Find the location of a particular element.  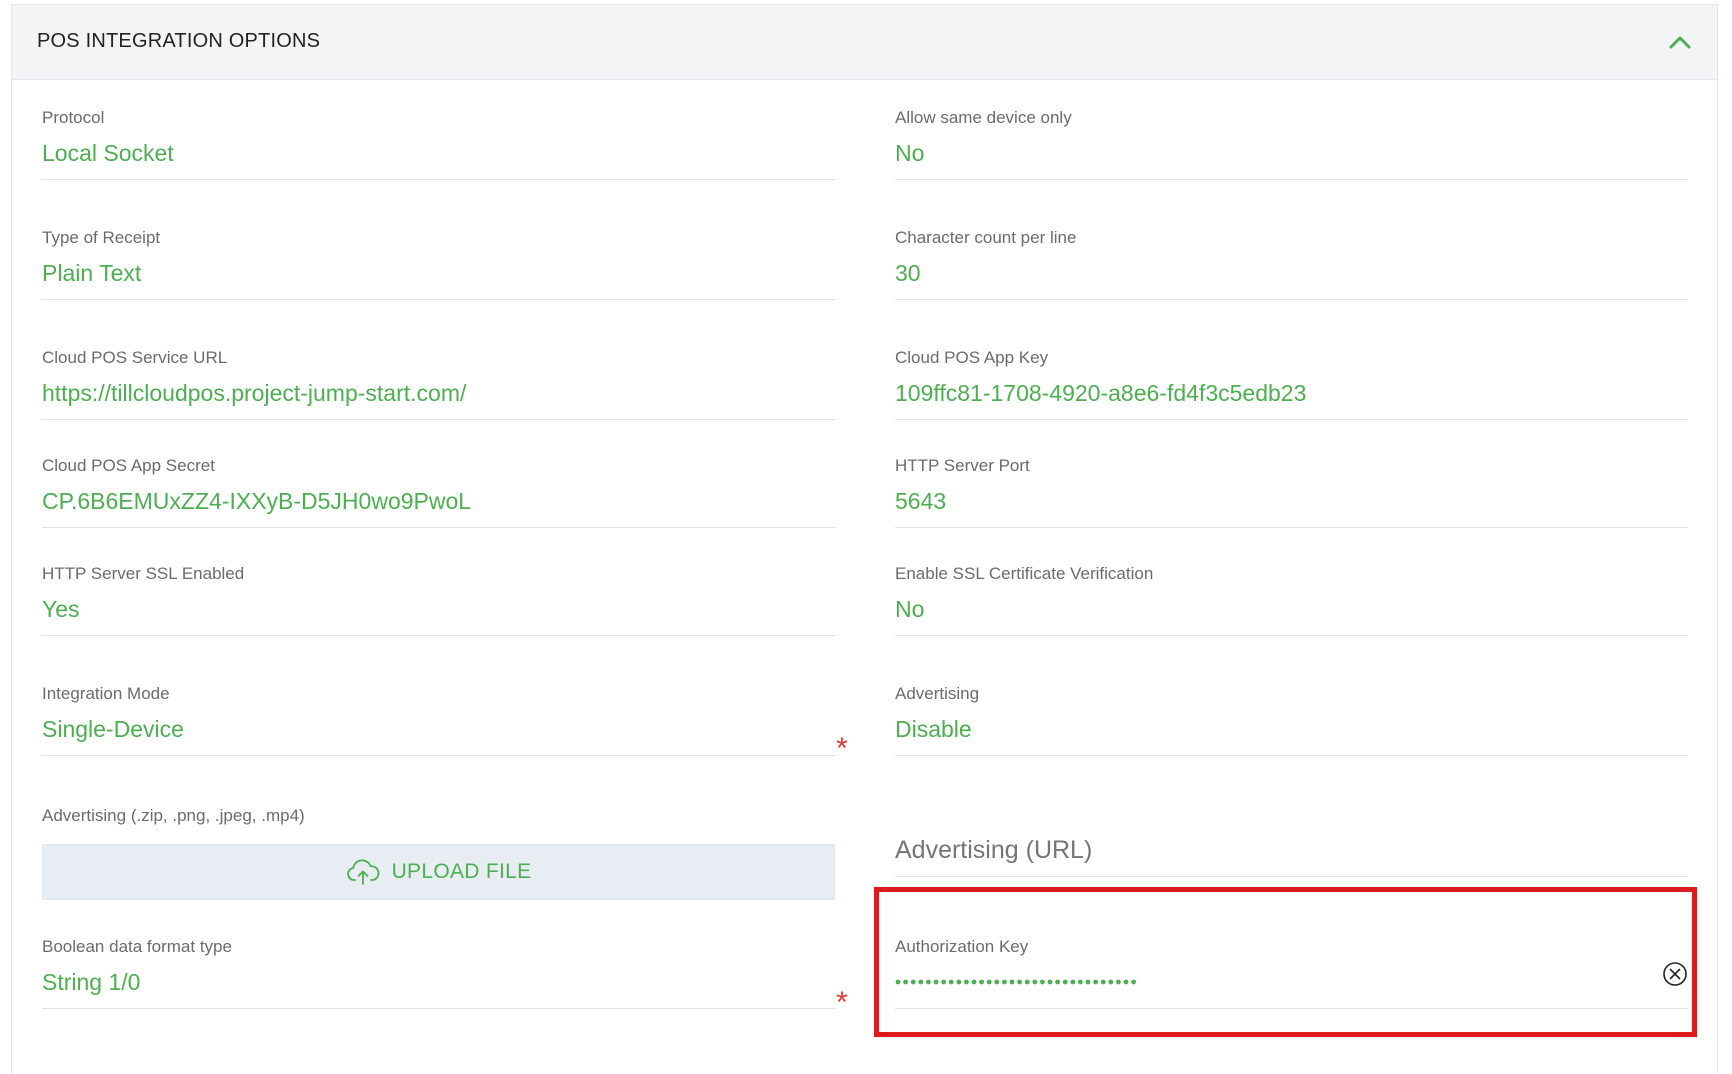

char-count-field: Character count per line 30 is located at coordinates (1291, 263).